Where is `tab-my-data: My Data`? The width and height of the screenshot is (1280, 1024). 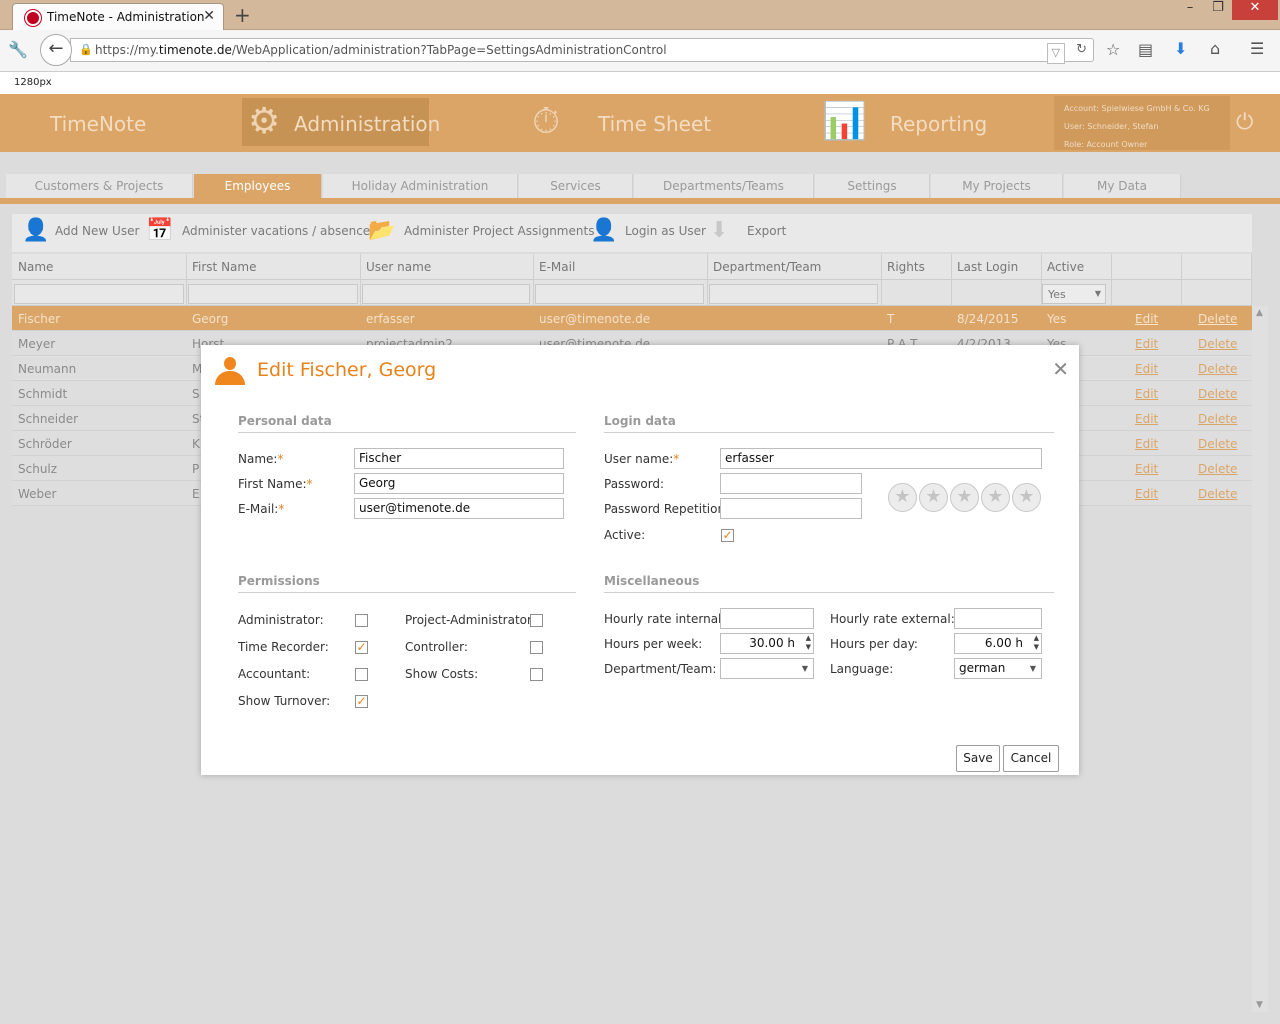 tab-my-data: My Data is located at coordinates (1122, 186).